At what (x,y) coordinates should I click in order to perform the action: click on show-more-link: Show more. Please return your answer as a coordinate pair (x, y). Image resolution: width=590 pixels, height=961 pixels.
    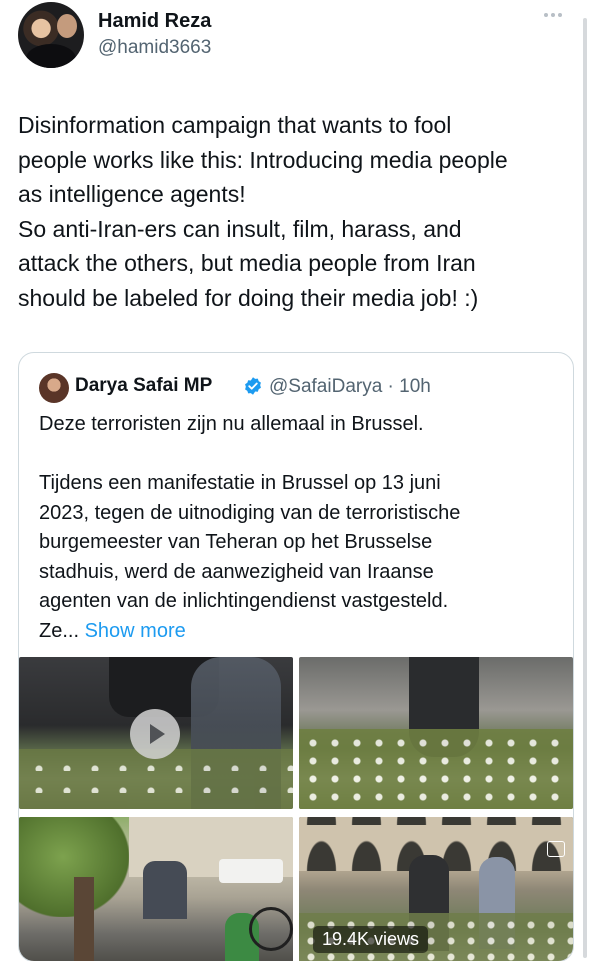
    Looking at the image, I should click on (135, 631).